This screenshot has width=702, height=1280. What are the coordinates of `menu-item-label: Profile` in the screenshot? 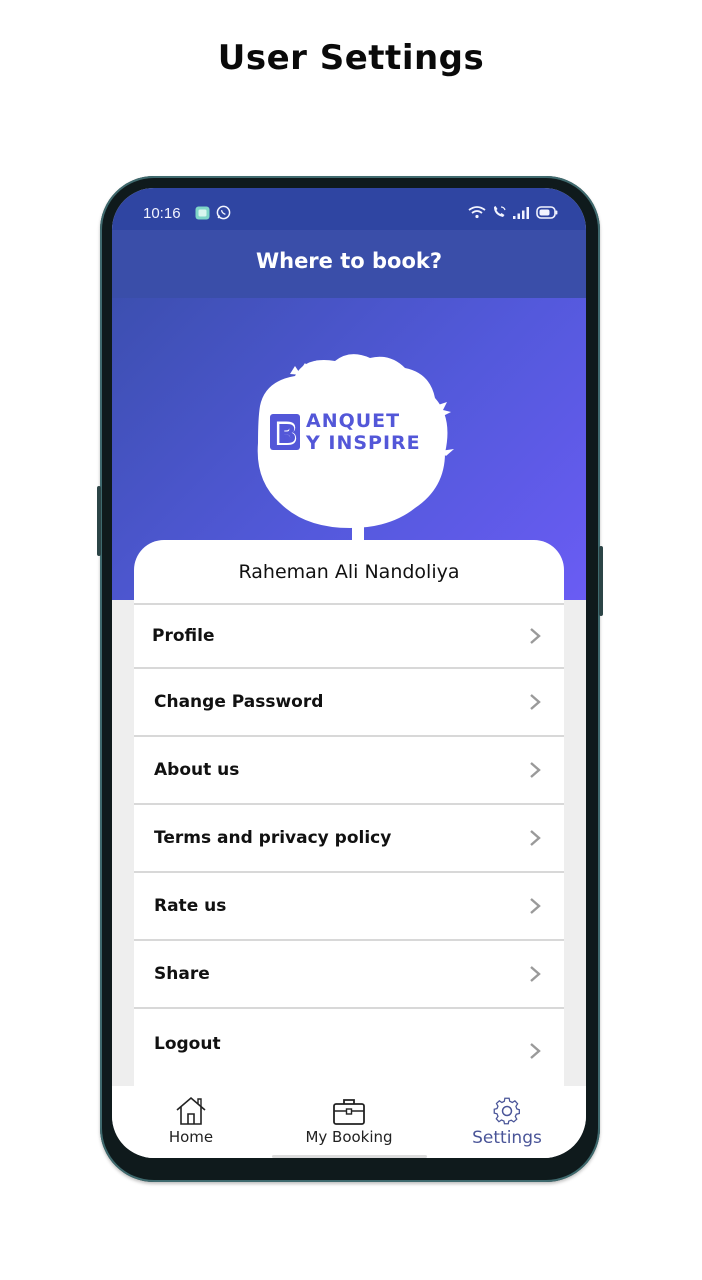 It's located at (183, 636).